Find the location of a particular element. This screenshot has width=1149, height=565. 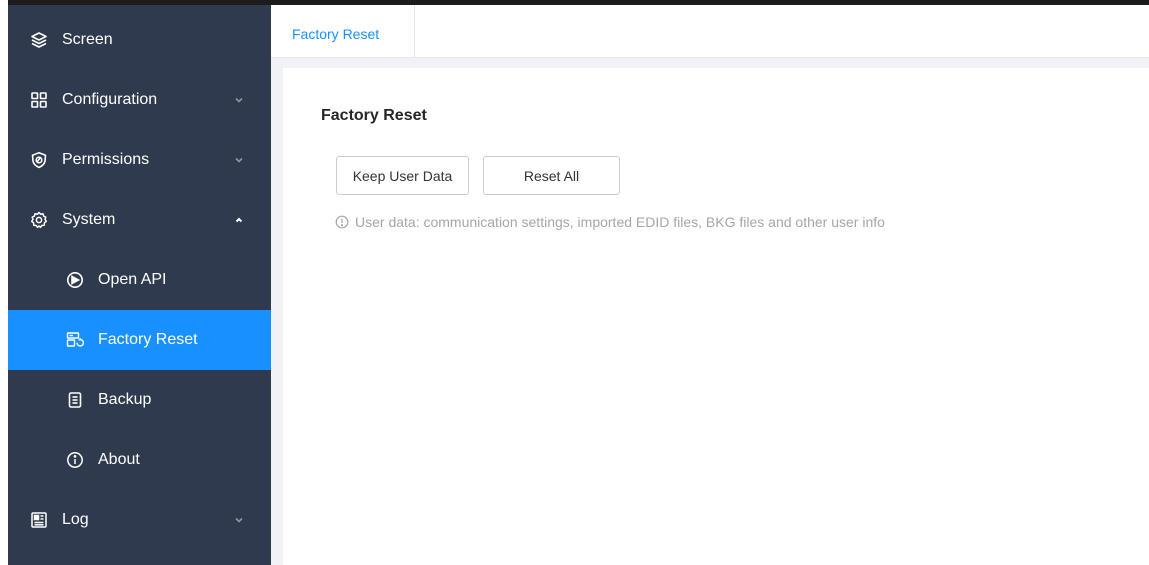

sidebar-item-label: Backup is located at coordinates (125, 399).